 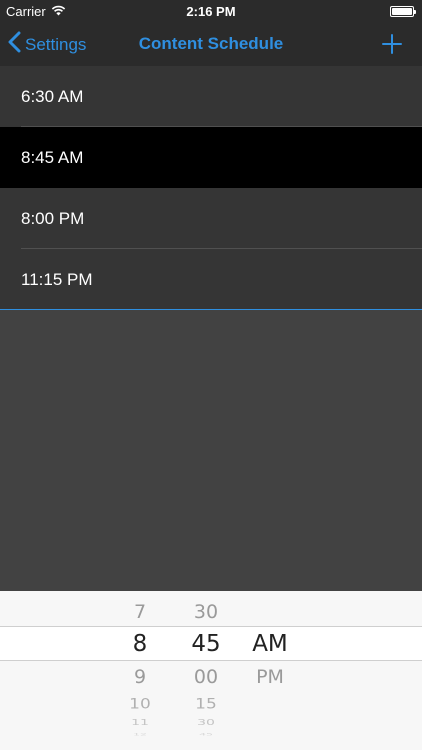 I want to click on minute-option: 15, so click(x=206, y=704).